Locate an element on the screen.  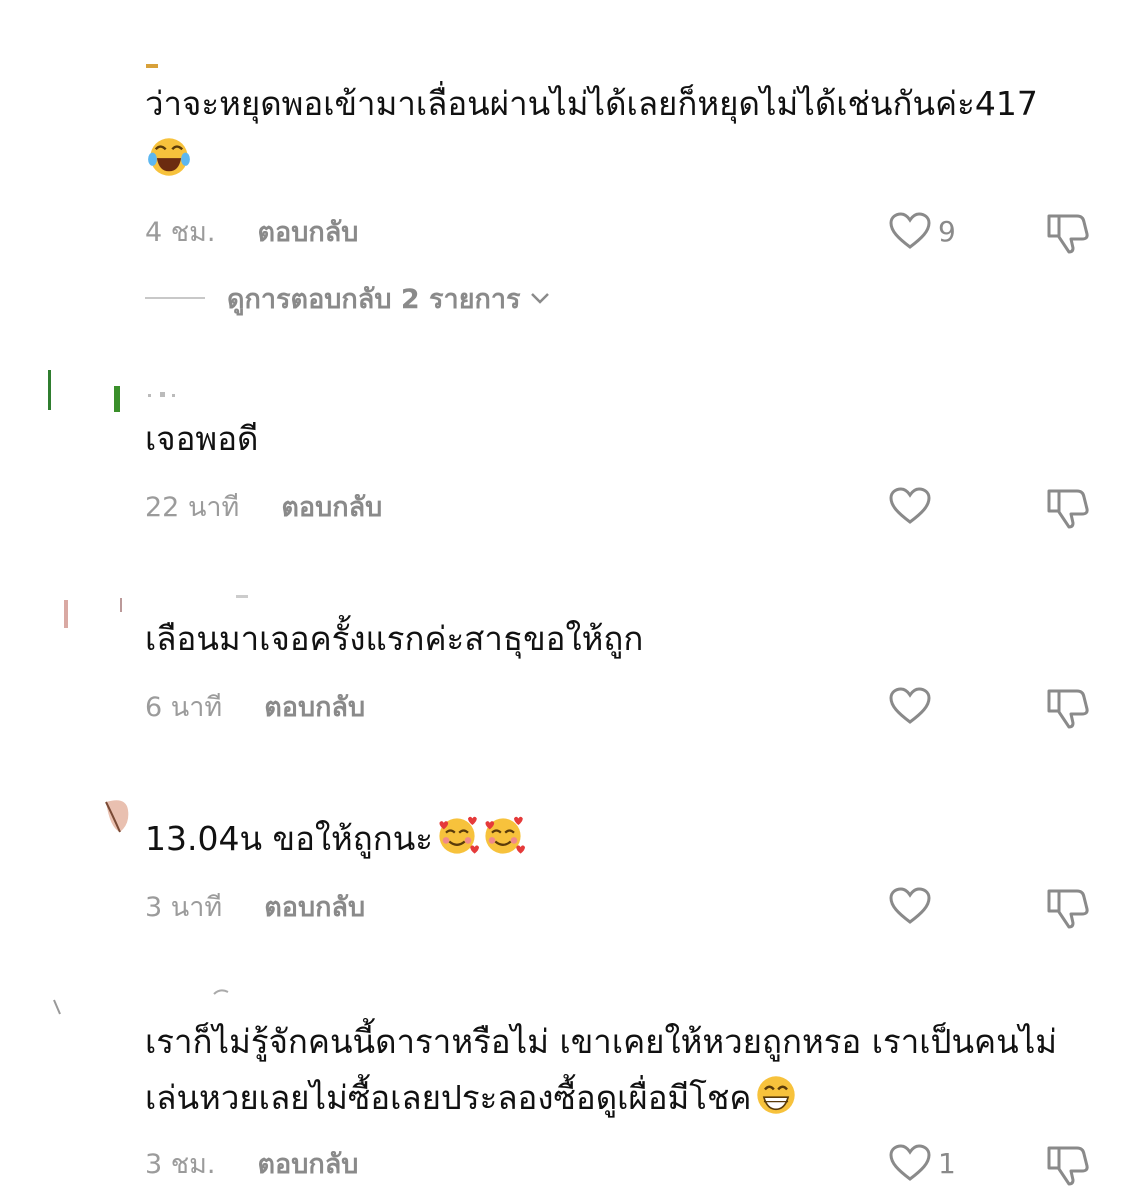
like-button: 1 is located at coordinates (948, 1163).